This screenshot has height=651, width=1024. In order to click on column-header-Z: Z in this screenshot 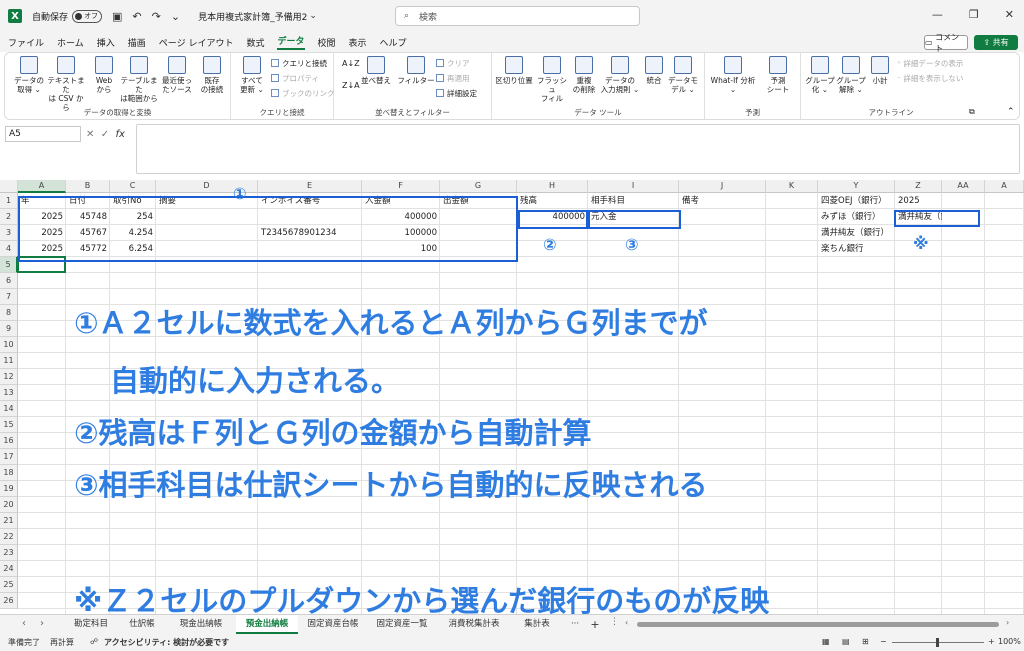, I will do `click(918, 186)`.